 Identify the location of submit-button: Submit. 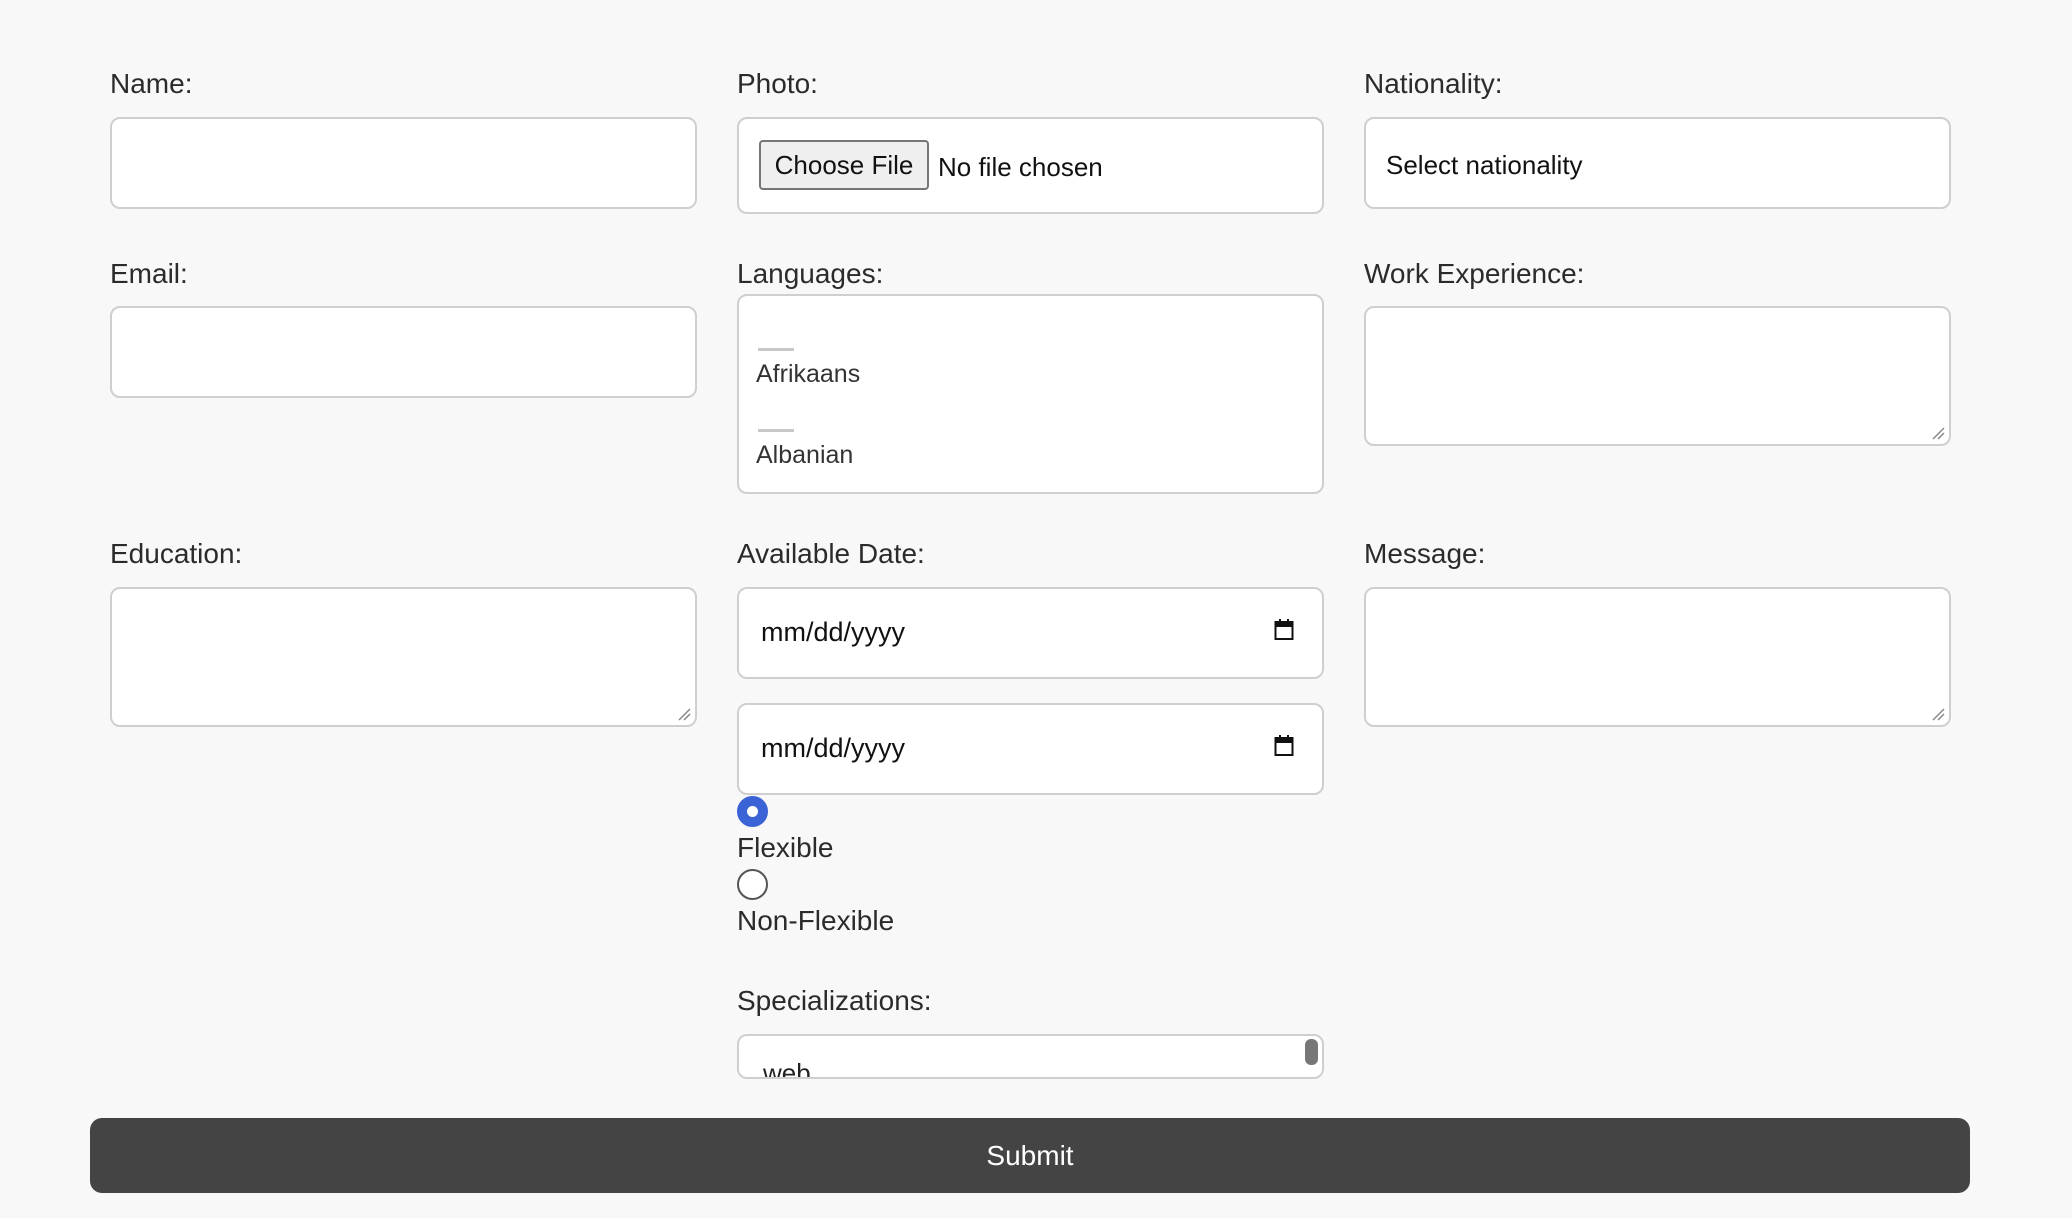
(1030, 1155).